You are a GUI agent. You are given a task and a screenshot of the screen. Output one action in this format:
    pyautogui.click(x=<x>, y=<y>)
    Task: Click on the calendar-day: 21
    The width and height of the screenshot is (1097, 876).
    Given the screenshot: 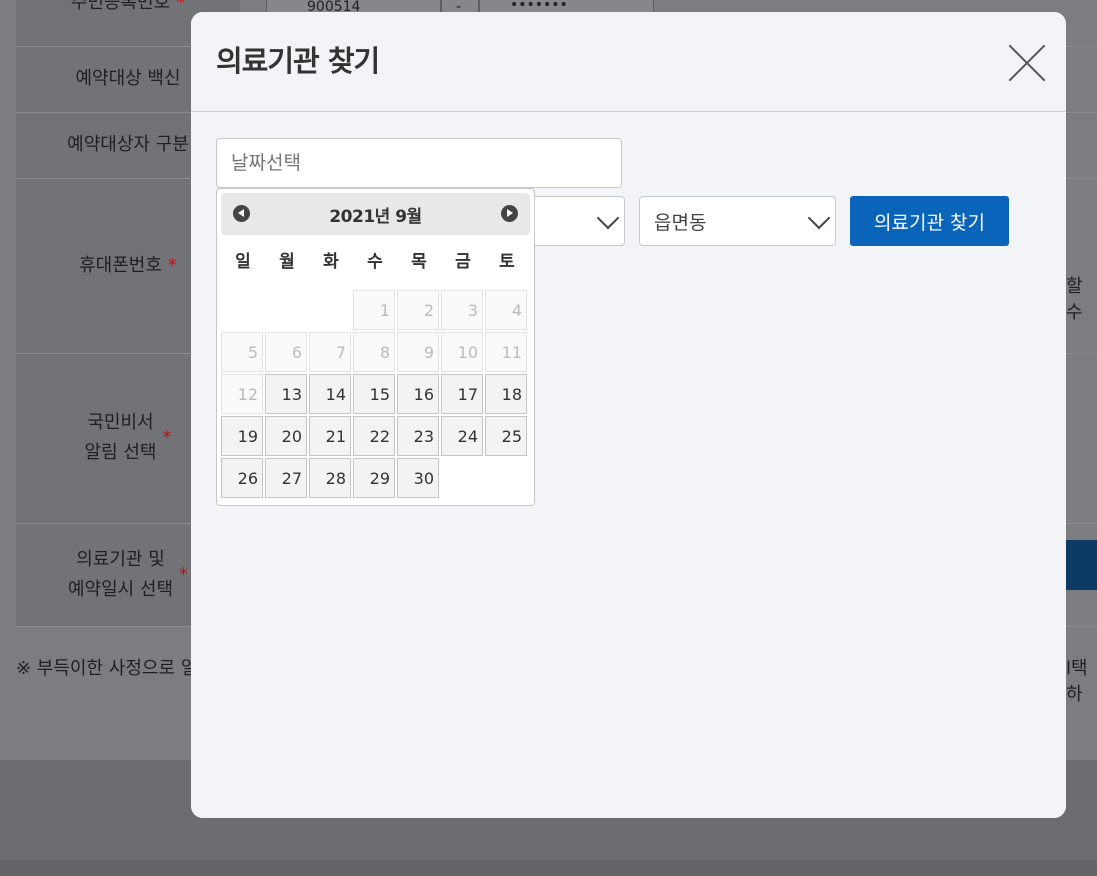 What is the action you would take?
    pyautogui.click(x=330, y=436)
    